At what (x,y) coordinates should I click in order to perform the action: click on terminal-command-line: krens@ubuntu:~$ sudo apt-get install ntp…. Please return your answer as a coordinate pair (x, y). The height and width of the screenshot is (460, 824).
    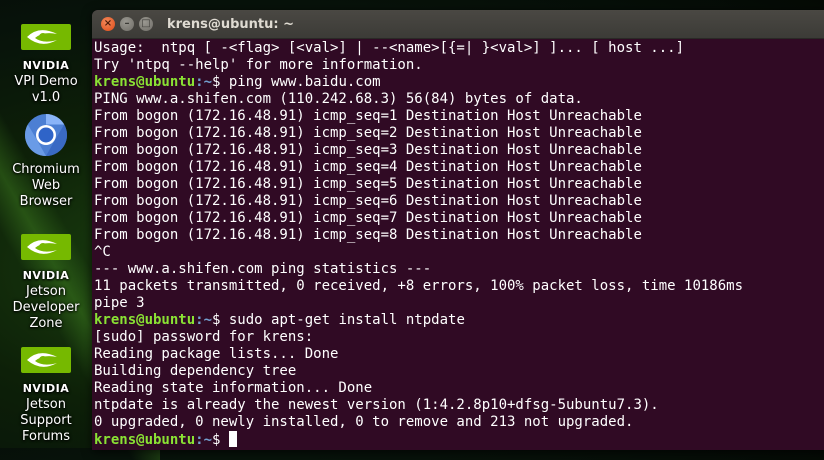
    Looking at the image, I should click on (459, 320).